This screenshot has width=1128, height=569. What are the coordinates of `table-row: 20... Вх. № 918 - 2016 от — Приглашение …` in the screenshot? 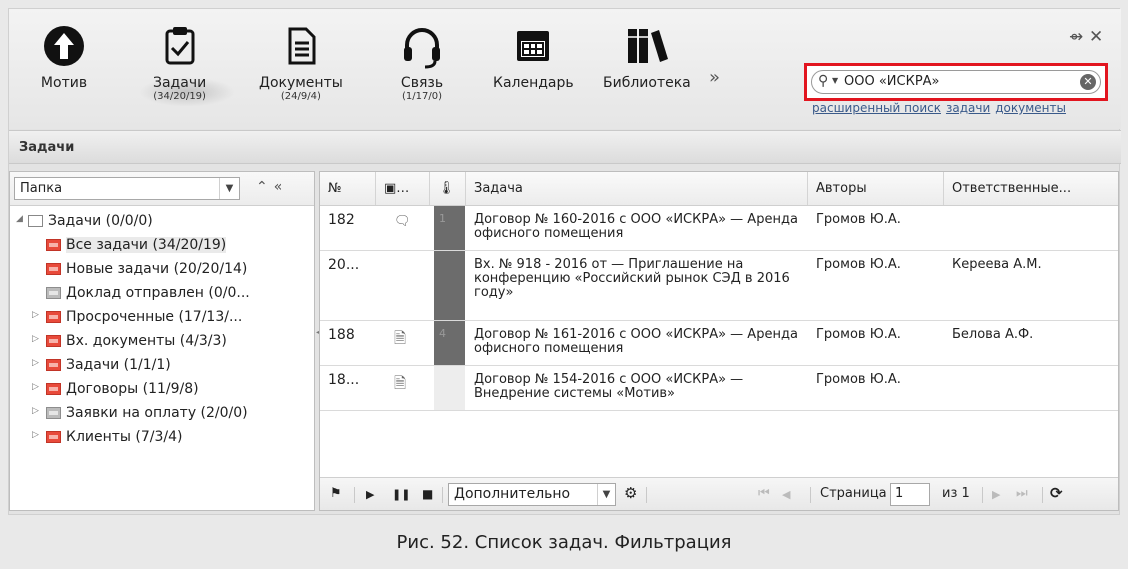 It's located at (719, 286).